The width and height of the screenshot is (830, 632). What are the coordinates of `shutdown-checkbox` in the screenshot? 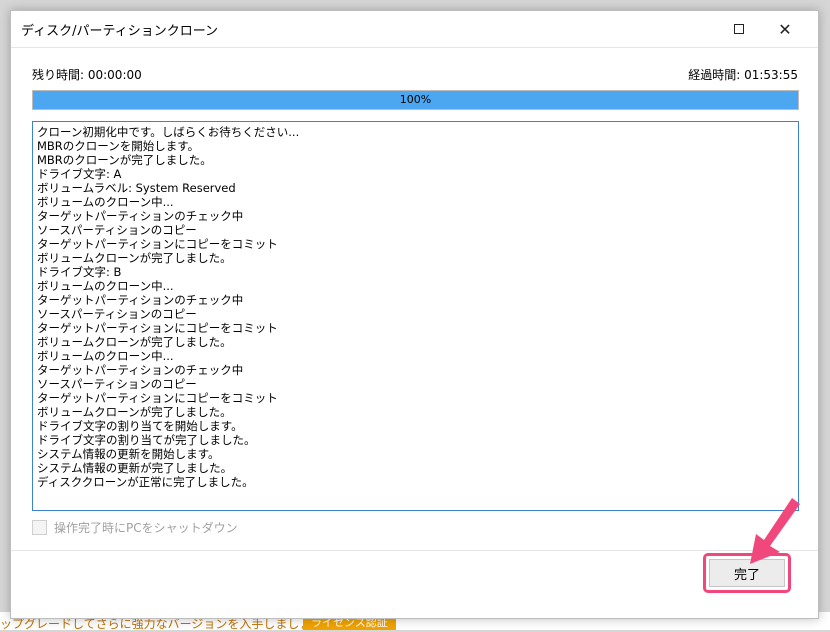 It's located at (39, 527).